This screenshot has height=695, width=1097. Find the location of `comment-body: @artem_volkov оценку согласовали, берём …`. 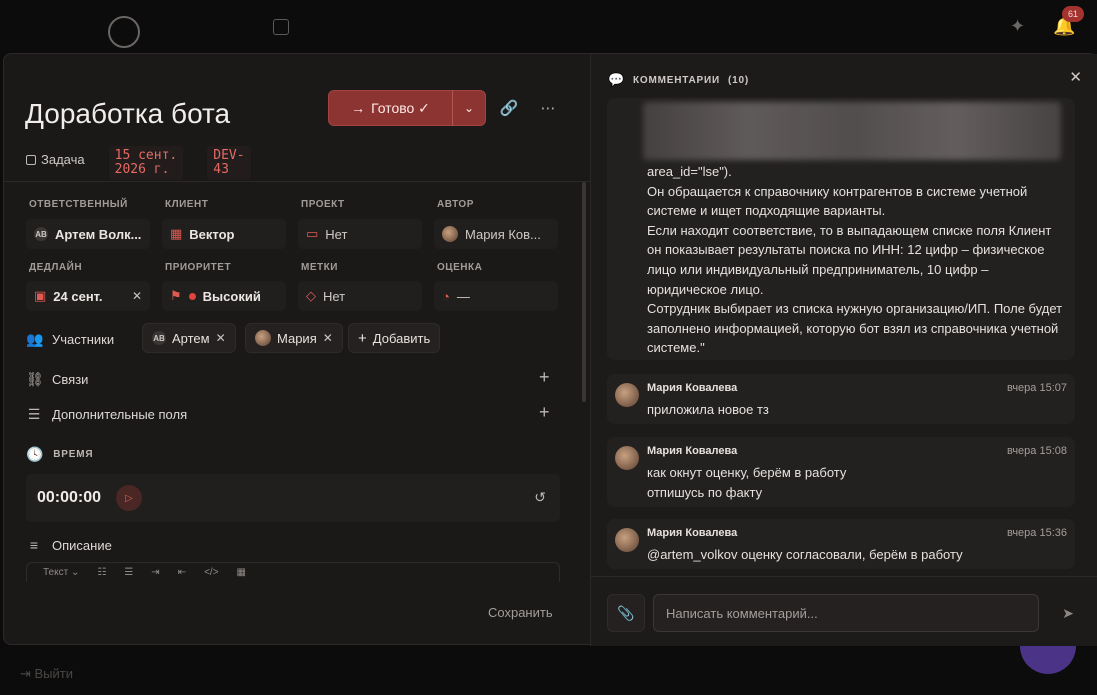

comment-body: @artem_volkov оценку согласовали, берём … is located at coordinates (805, 555).